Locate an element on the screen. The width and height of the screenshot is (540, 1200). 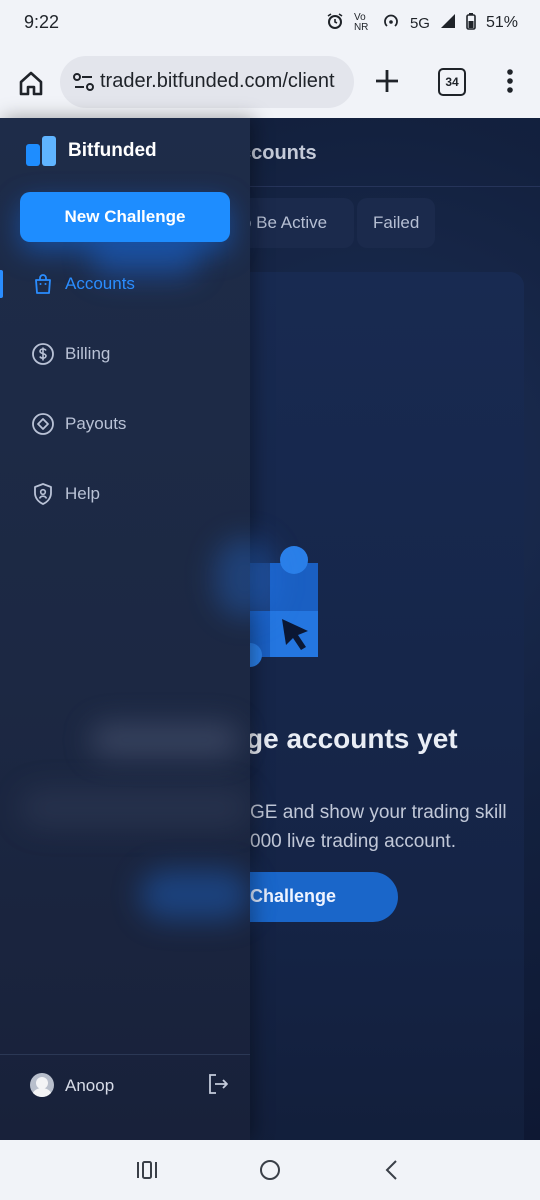
status-bar: 9:22 Vo NR 5G 51% is located at coordinates (270, 23).